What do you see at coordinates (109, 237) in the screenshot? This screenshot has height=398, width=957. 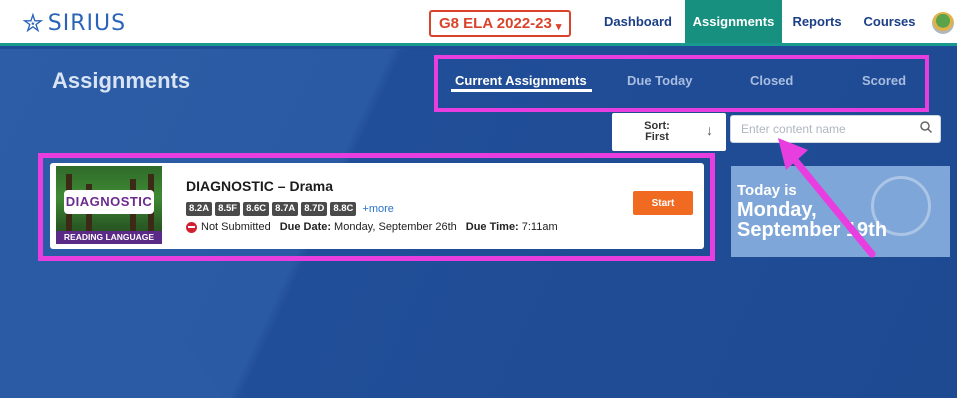 I see `thumbnail-footer: READING LANGUAGE ARTS` at bounding box center [109, 237].